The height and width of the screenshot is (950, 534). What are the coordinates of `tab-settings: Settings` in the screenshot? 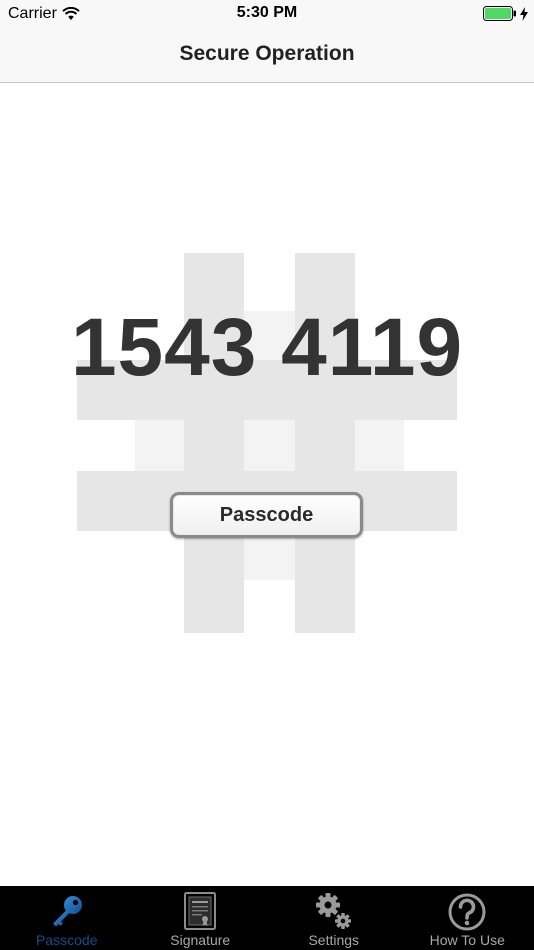 It's located at (334, 918).